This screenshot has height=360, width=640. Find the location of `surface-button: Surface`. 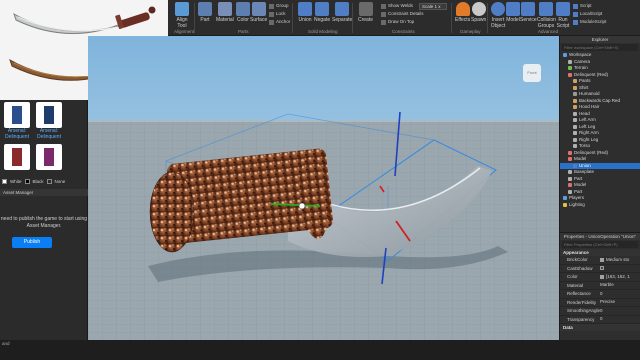

surface-button: Surface is located at coordinates (258, 12).